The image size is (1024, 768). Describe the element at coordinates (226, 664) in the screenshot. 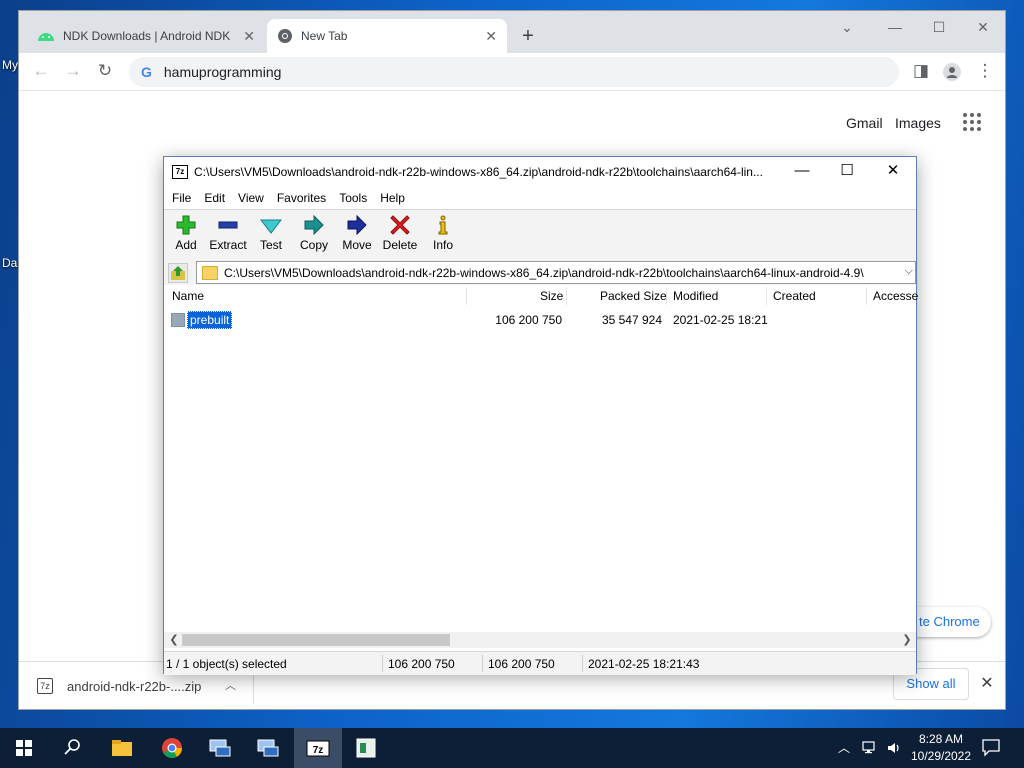

I see `status-selection: 1 / 1 object(s) selected` at that location.